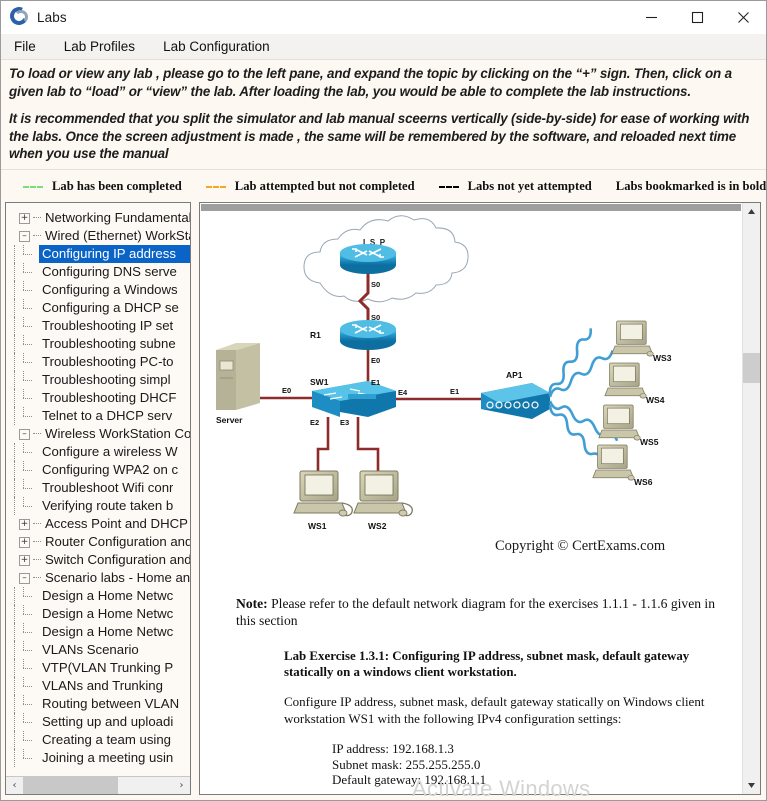 The image size is (767, 801). Describe the element at coordinates (337, 656) in the screenshot. I see `lab-exercise-number: Lab Exercise 1.3.1:` at that location.